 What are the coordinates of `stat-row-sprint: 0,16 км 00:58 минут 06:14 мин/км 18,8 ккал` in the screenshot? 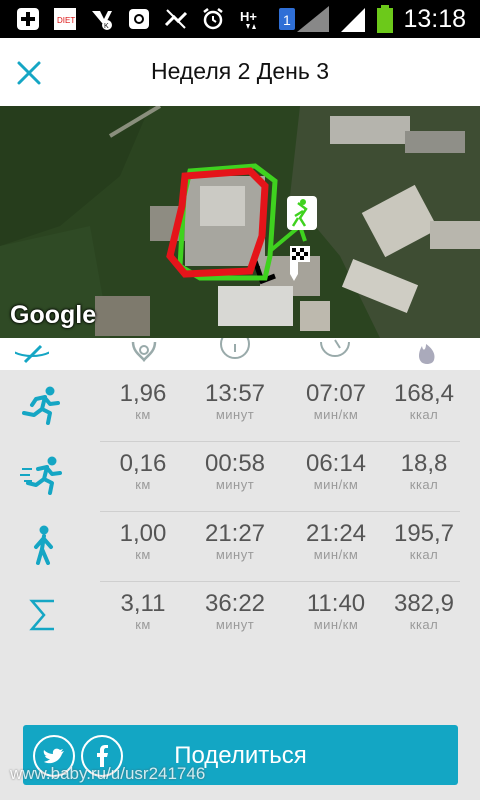 It's located at (240, 474).